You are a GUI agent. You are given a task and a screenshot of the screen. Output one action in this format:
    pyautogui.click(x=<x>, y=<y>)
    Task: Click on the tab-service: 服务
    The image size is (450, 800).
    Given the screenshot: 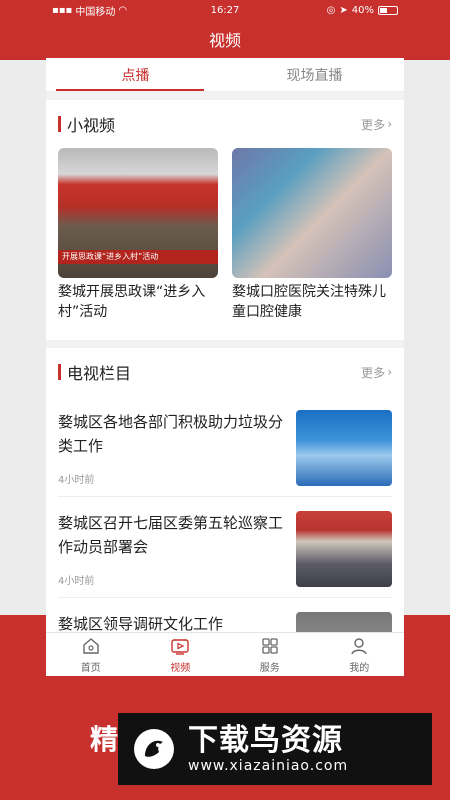 What is the action you would take?
    pyautogui.click(x=270, y=654)
    